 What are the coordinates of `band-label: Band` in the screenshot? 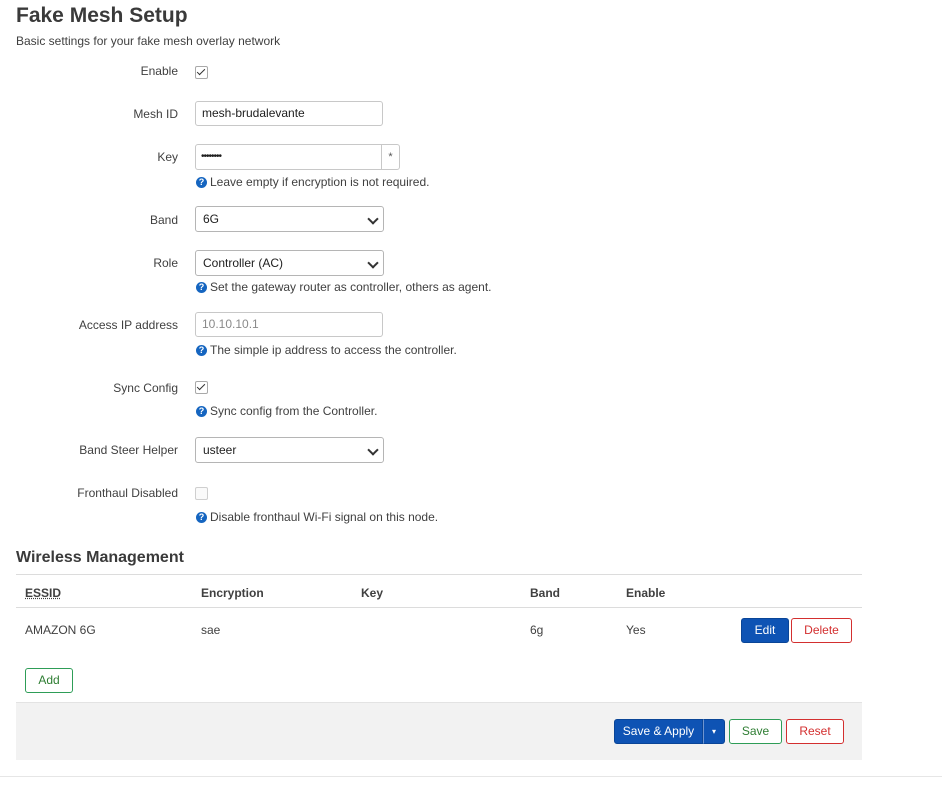 It's located at (163, 220).